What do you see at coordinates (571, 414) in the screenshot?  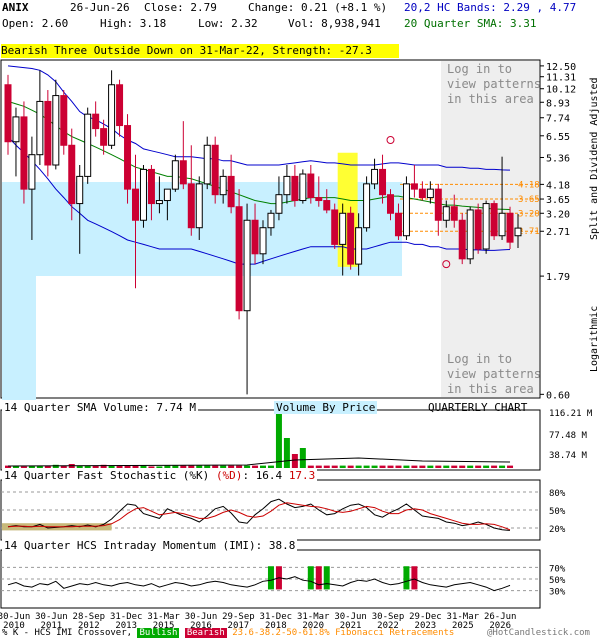 I see `volume-tick-label: 116.21 M` at bounding box center [571, 414].